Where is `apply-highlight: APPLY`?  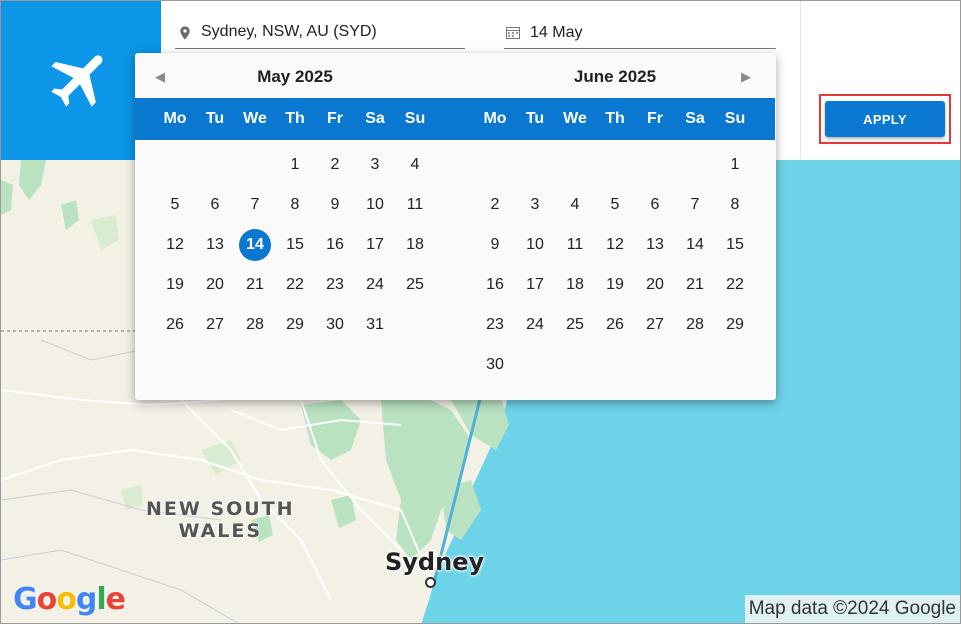 apply-highlight: APPLY is located at coordinates (885, 119).